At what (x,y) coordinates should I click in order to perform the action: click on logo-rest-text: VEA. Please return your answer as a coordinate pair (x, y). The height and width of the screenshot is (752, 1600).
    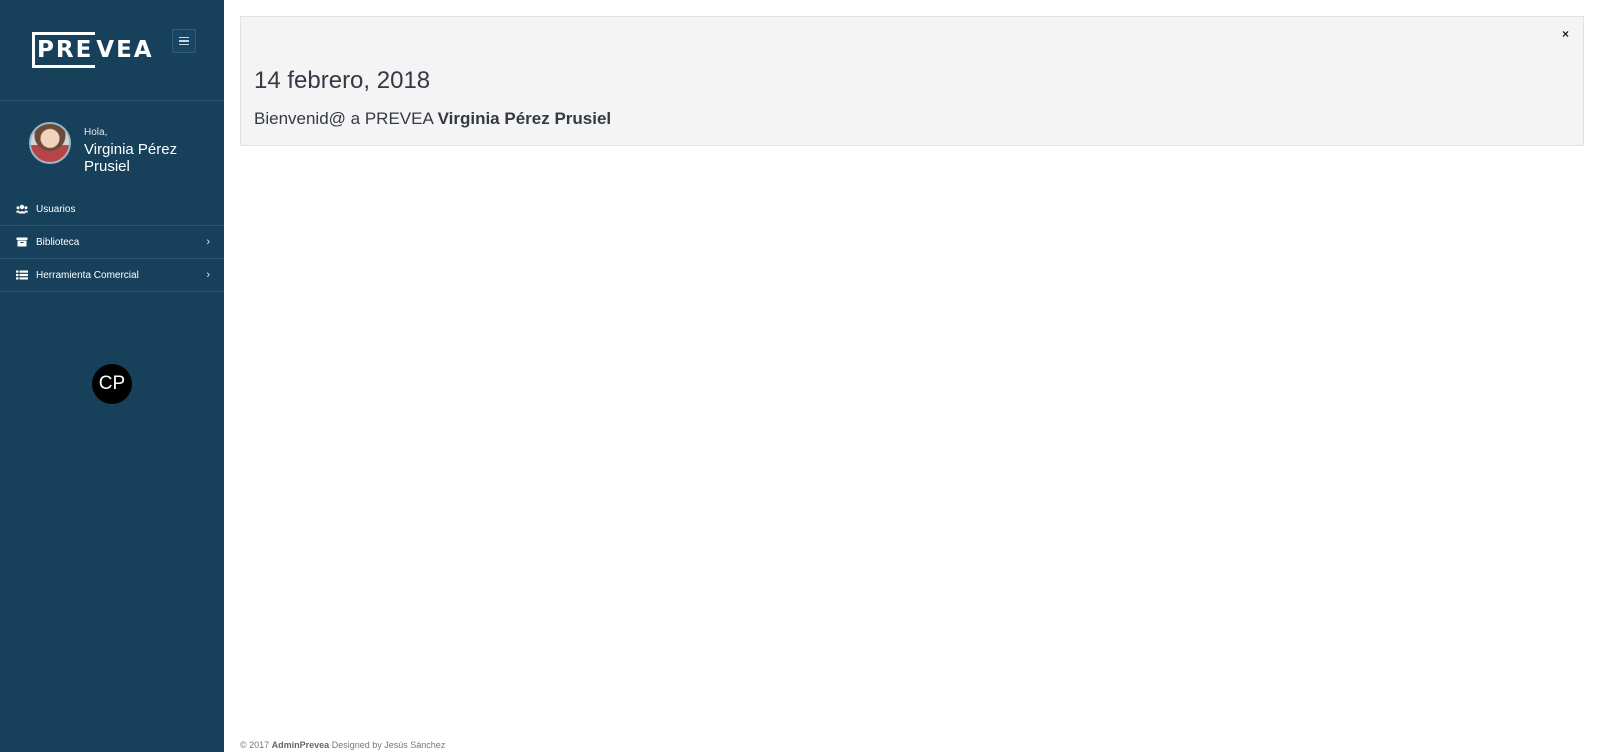
    Looking at the image, I should click on (125, 50).